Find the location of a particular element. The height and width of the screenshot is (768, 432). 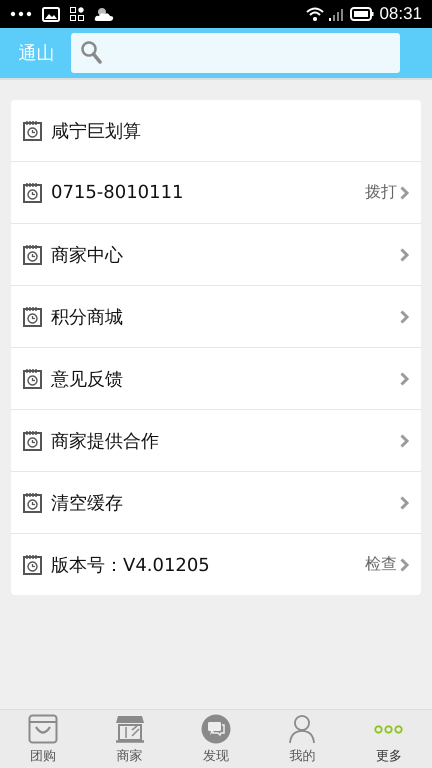

battery-icon is located at coordinates (362, 14).